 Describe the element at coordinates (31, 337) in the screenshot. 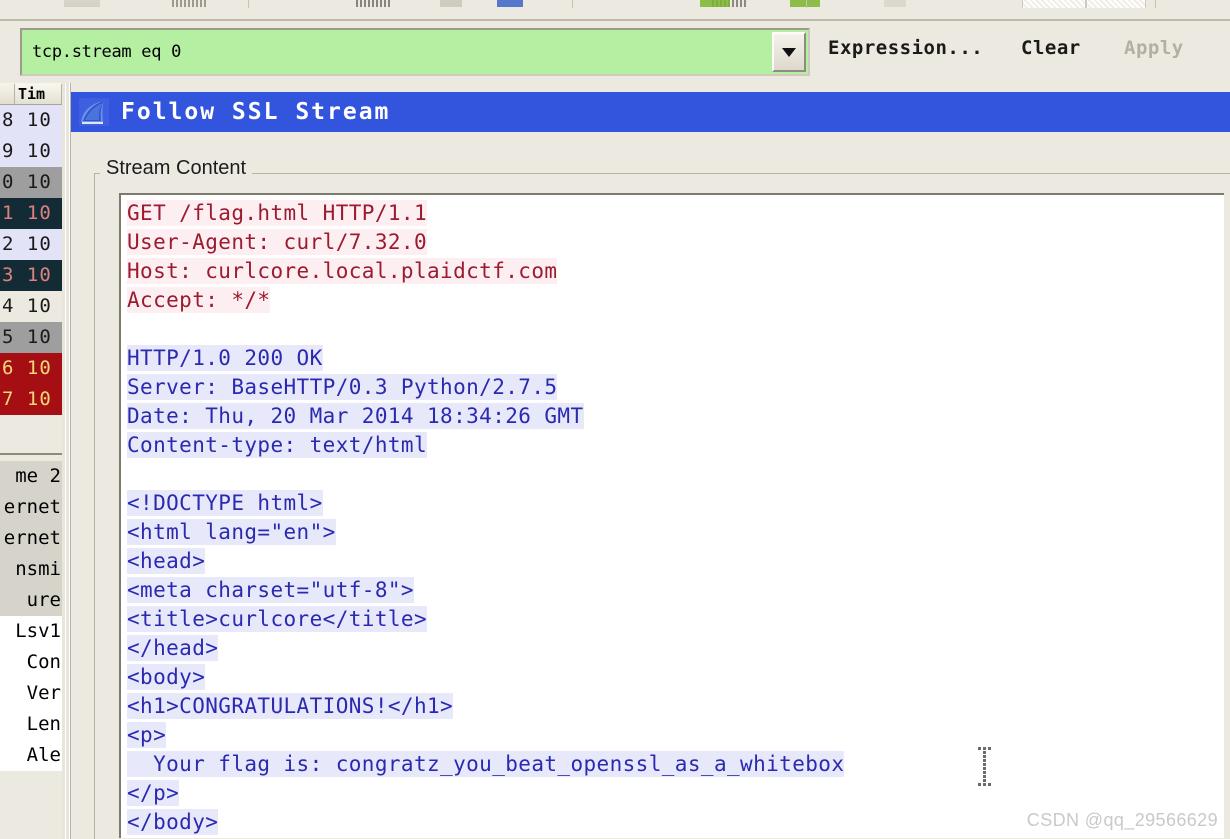

I see `packet-list-row: 5 10` at that location.